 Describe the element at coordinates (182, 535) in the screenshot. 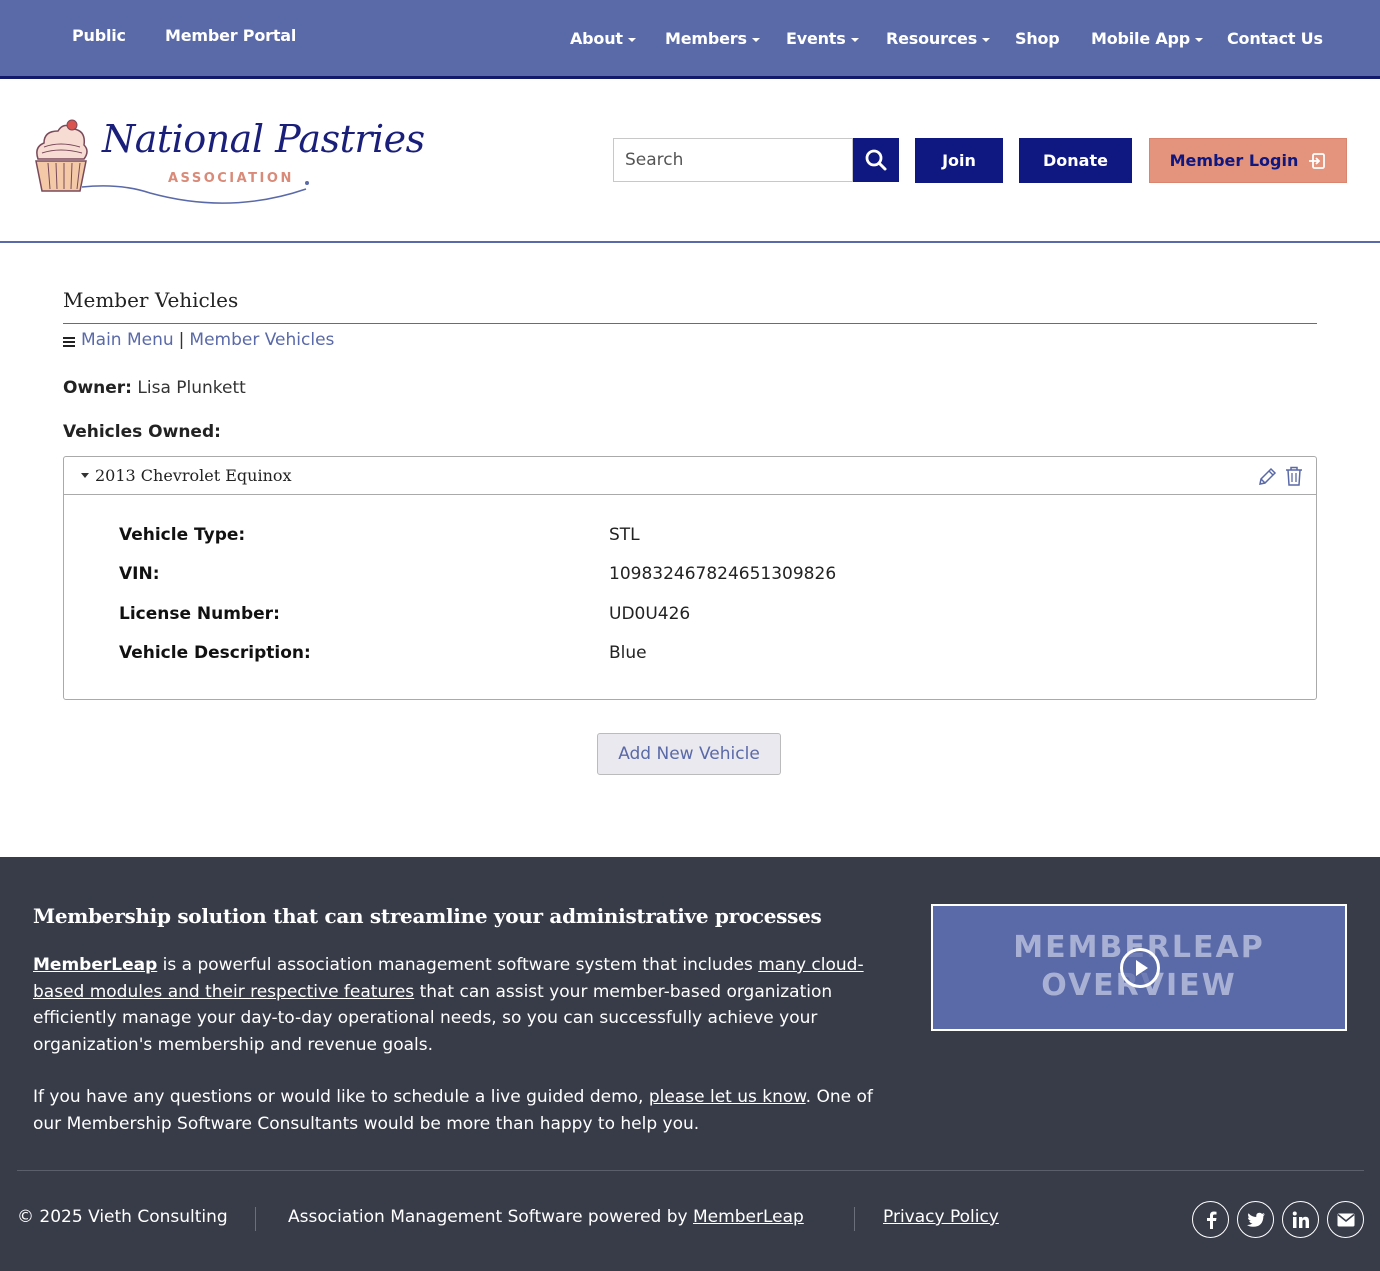

I see `field-label: Vehicle Type:` at that location.